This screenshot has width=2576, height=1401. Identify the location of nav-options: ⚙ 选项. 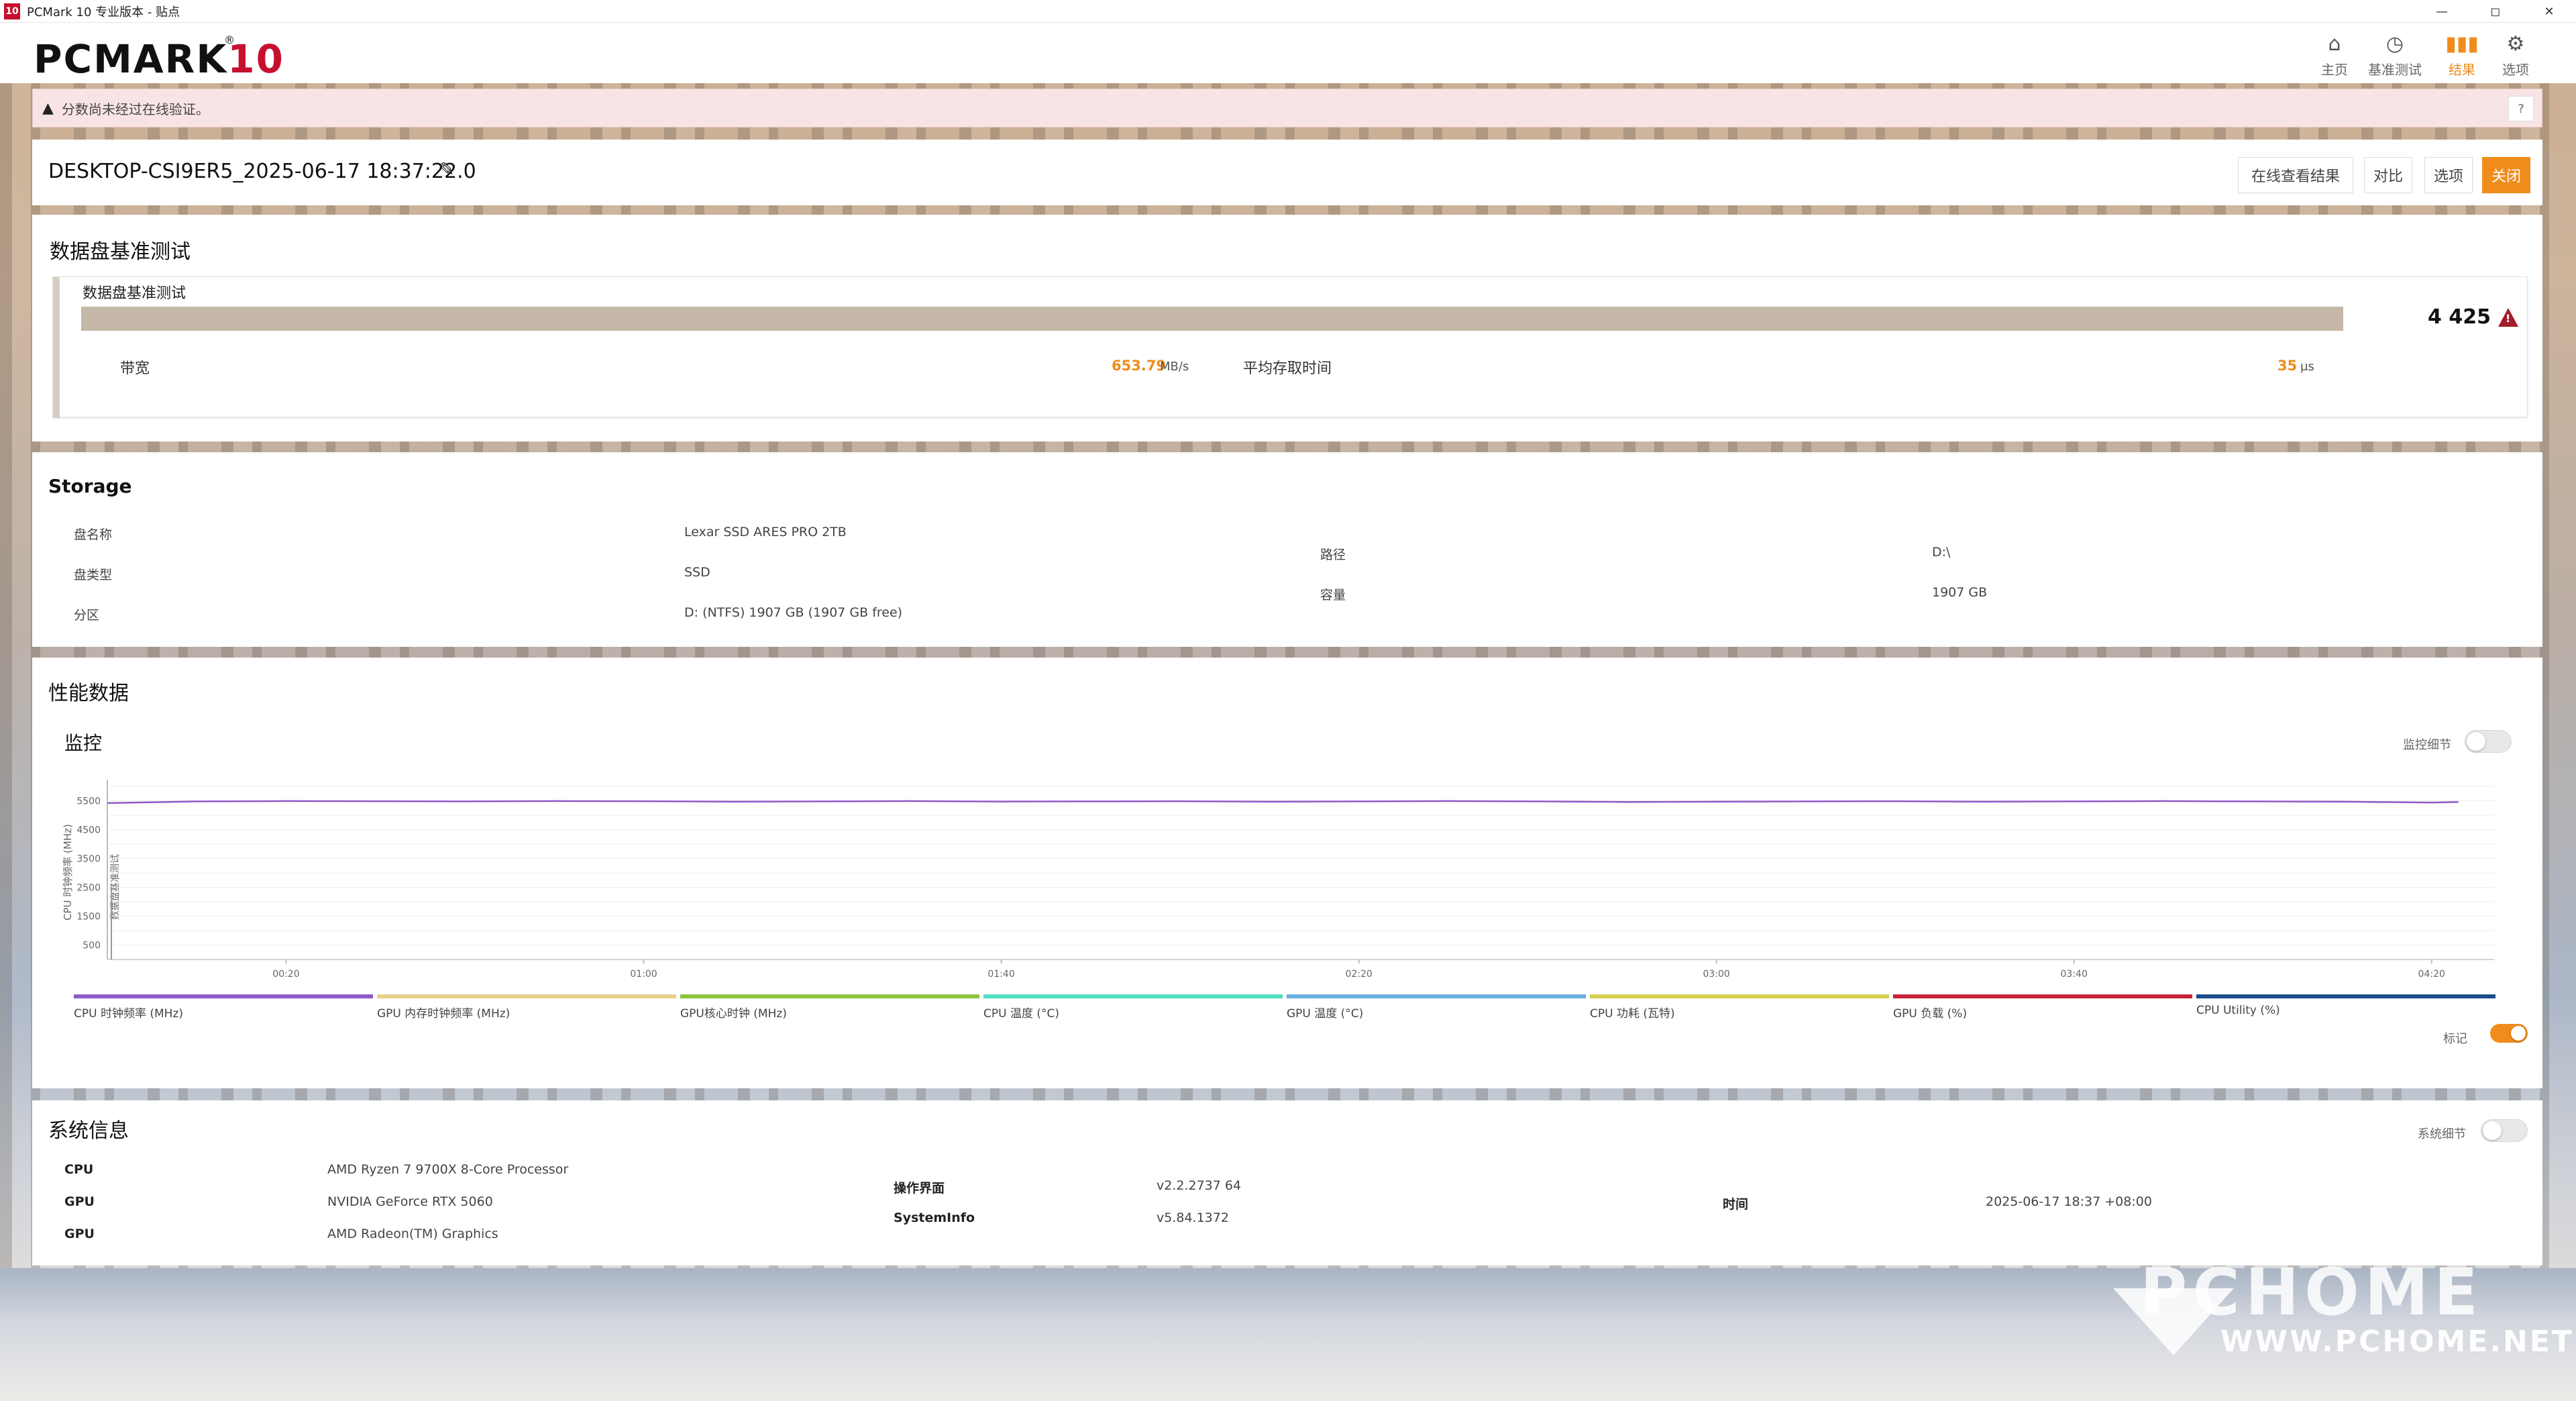
(2515, 55).